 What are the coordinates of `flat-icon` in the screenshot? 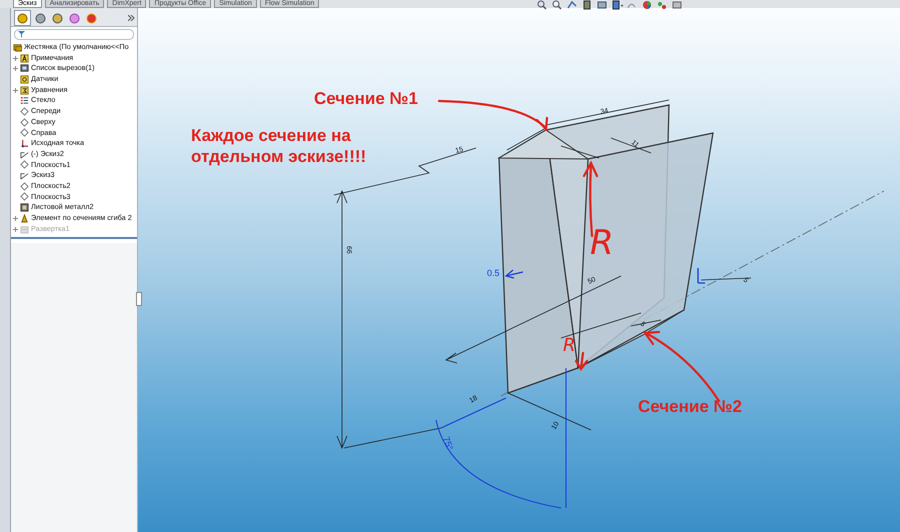 It's located at (24, 229).